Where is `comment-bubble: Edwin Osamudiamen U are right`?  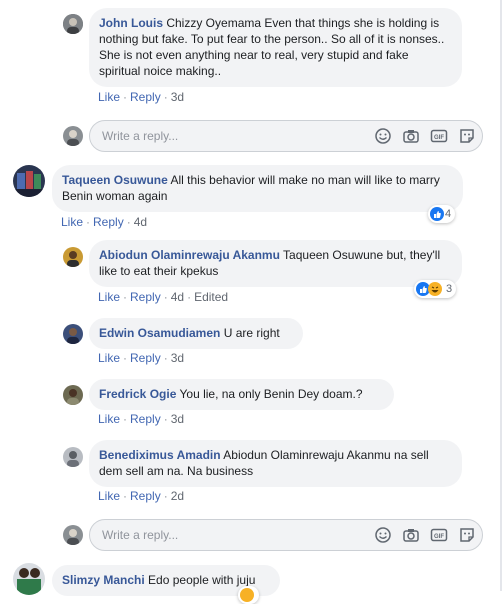 comment-bubble: Edwin Osamudiamen U are right is located at coordinates (196, 333).